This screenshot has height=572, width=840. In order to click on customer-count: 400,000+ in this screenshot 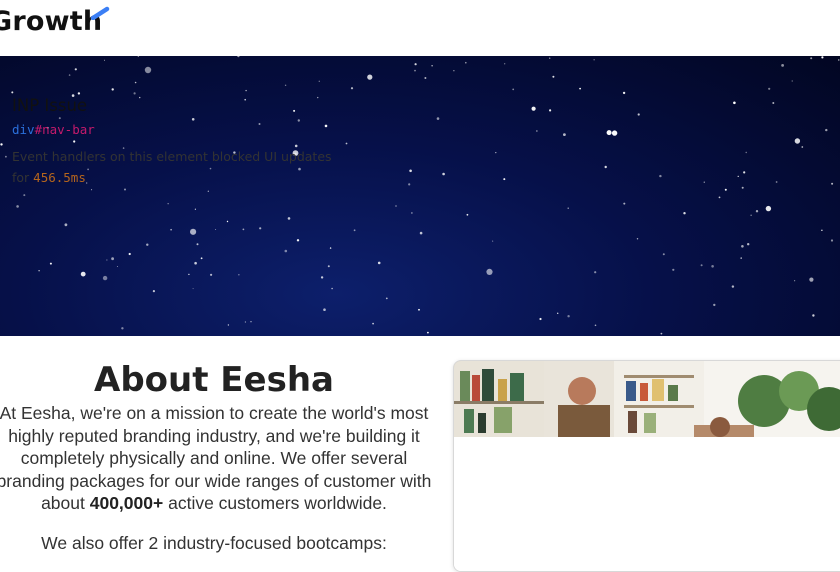, I will do `click(126, 503)`.